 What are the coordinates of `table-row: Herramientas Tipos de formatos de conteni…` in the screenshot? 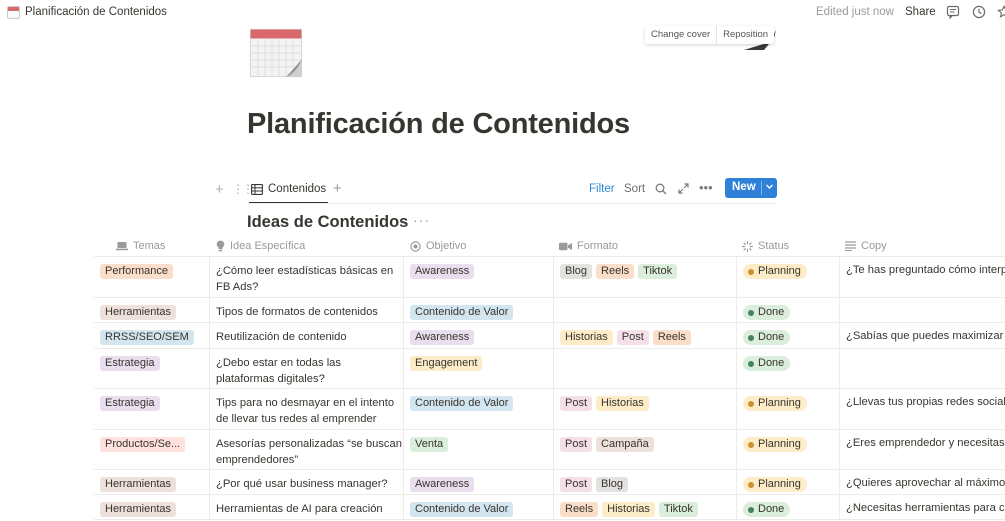 It's located at (549, 310).